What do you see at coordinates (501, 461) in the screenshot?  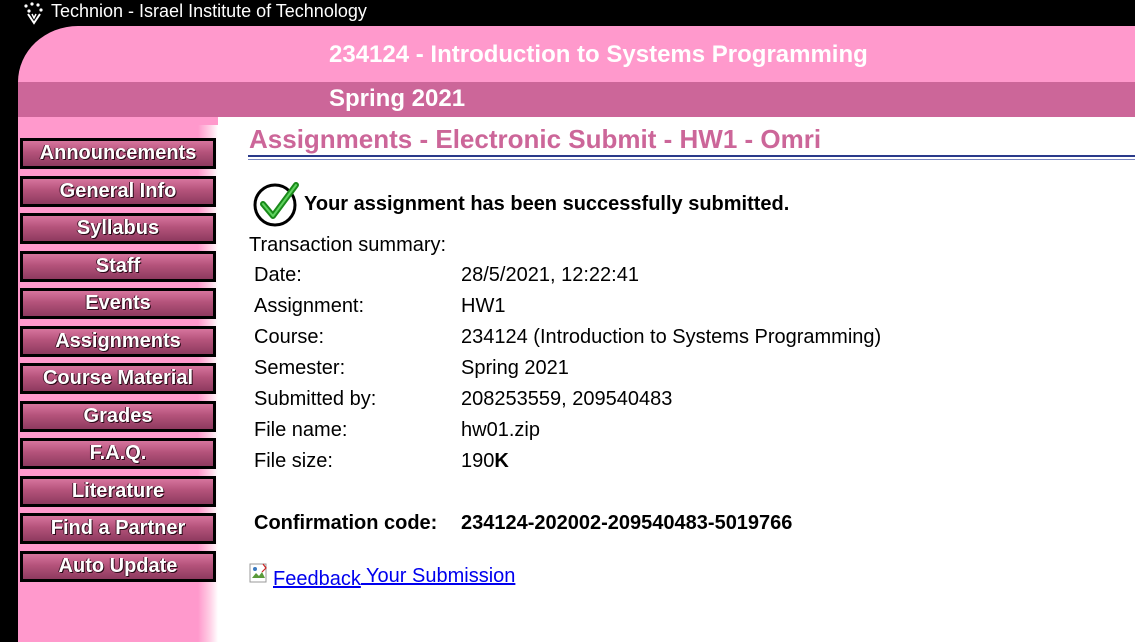 I see `file-size-unit: K` at bounding box center [501, 461].